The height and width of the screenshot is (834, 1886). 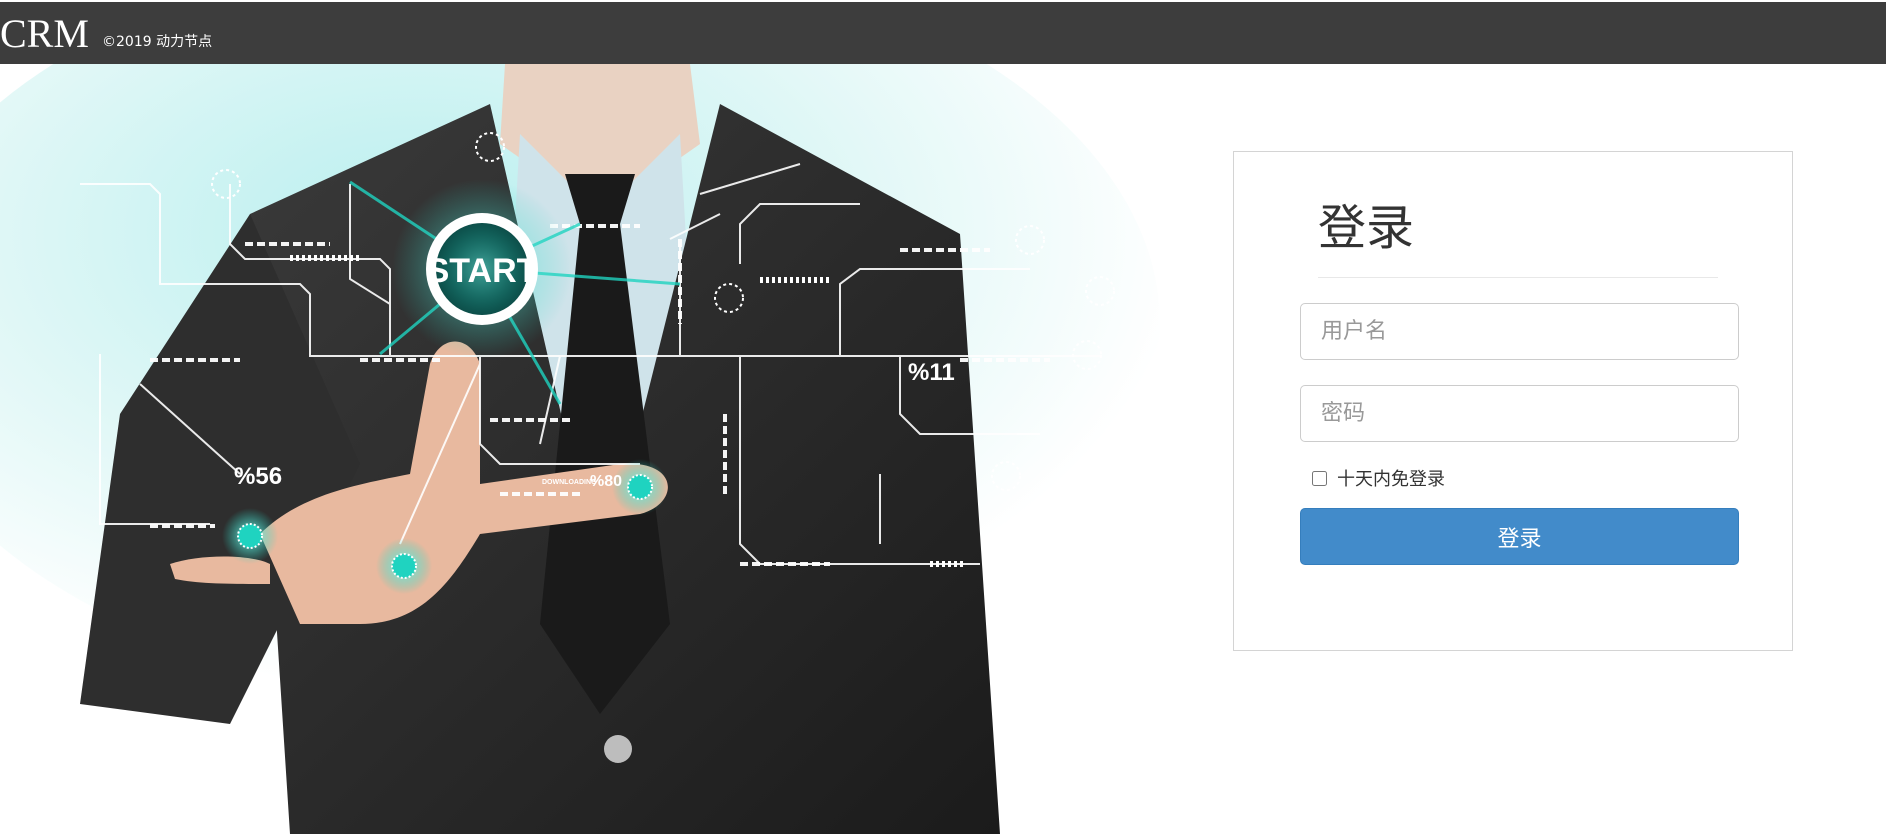 I want to click on start-label: START, so click(x=482, y=271).